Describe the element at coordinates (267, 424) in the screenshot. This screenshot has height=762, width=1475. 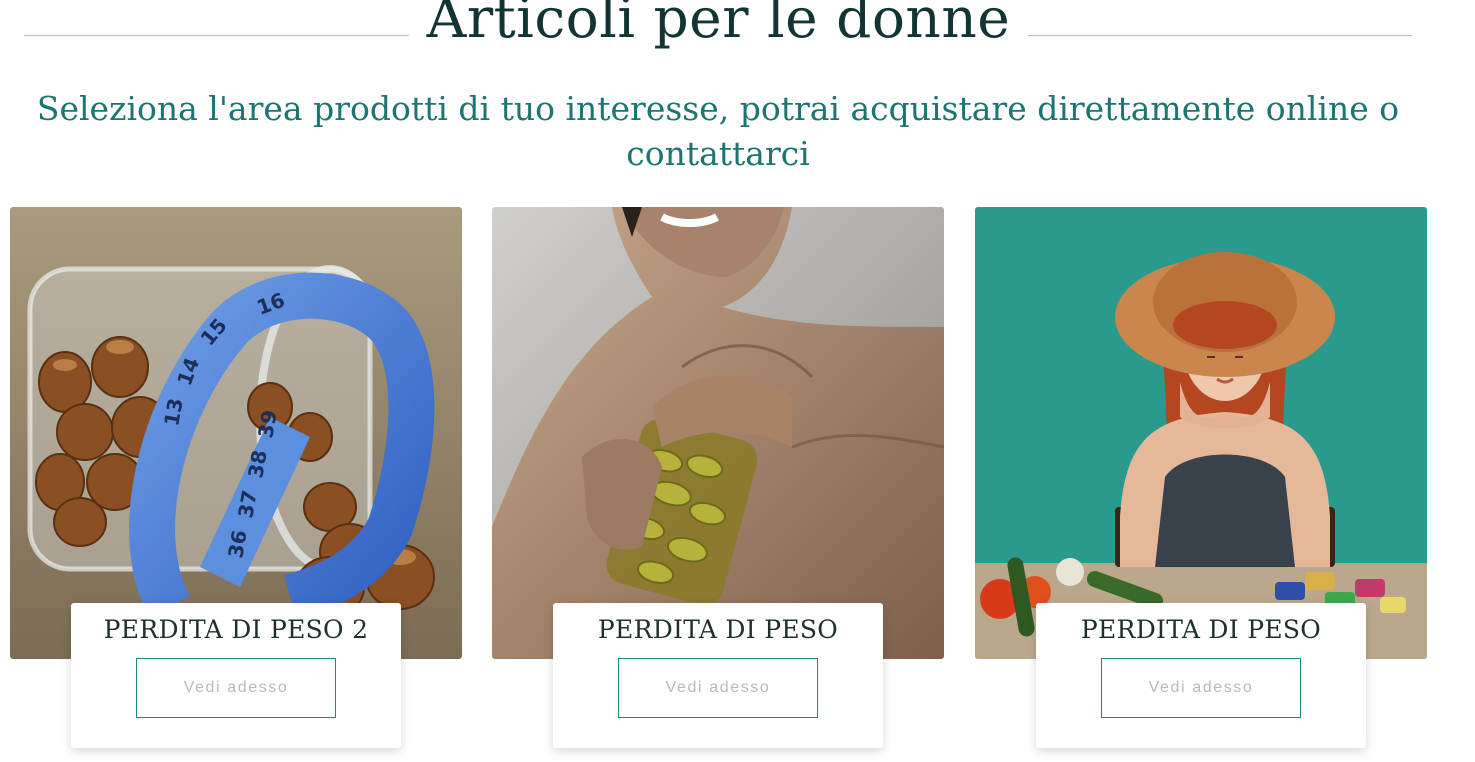
I see `svg-text: 39` at that location.